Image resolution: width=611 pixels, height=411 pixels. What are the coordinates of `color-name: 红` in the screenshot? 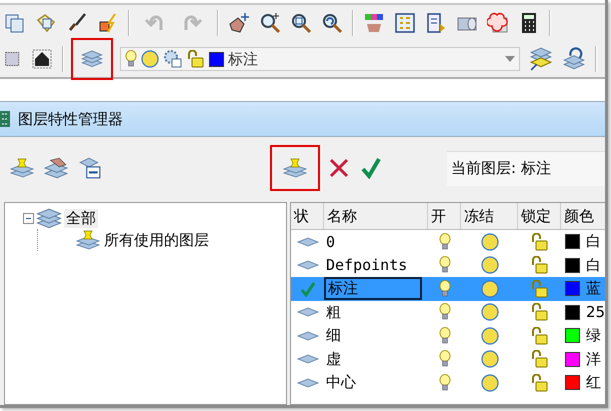 It's located at (593, 382).